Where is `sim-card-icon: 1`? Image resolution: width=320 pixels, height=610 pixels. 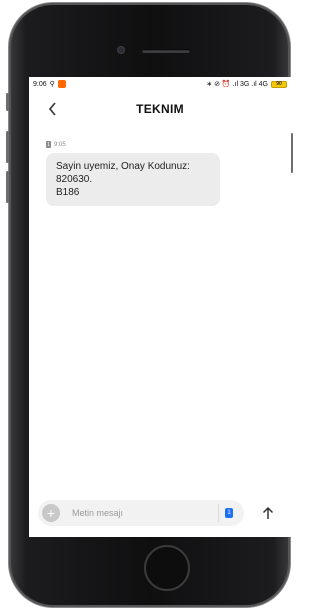
sim-card-icon: 1 is located at coordinates (48, 144).